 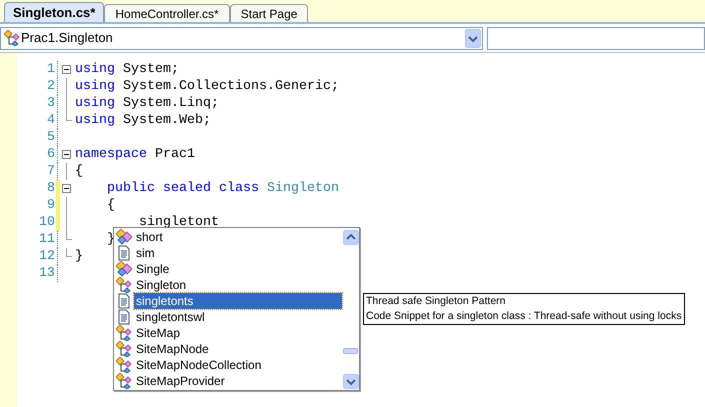 I want to click on completion-item: short, so click(x=228, y=237).